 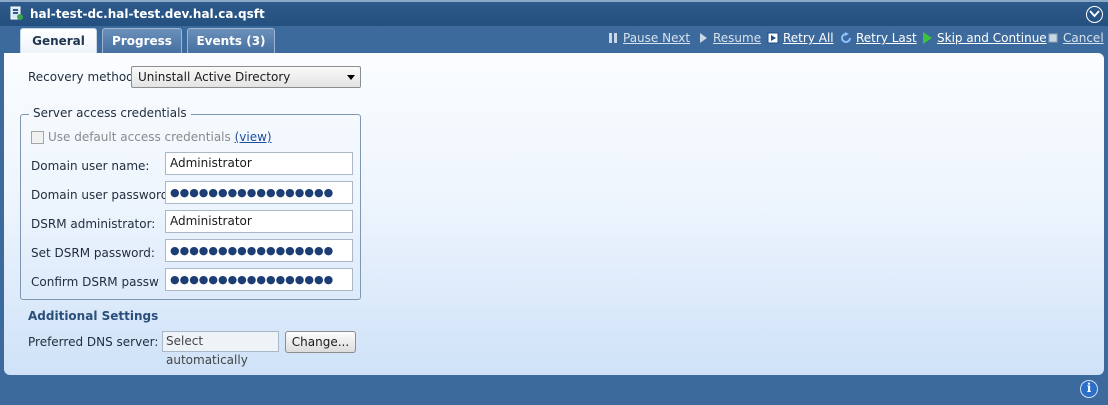 I want to click on green-play-icon, so click(x=927, y=38).